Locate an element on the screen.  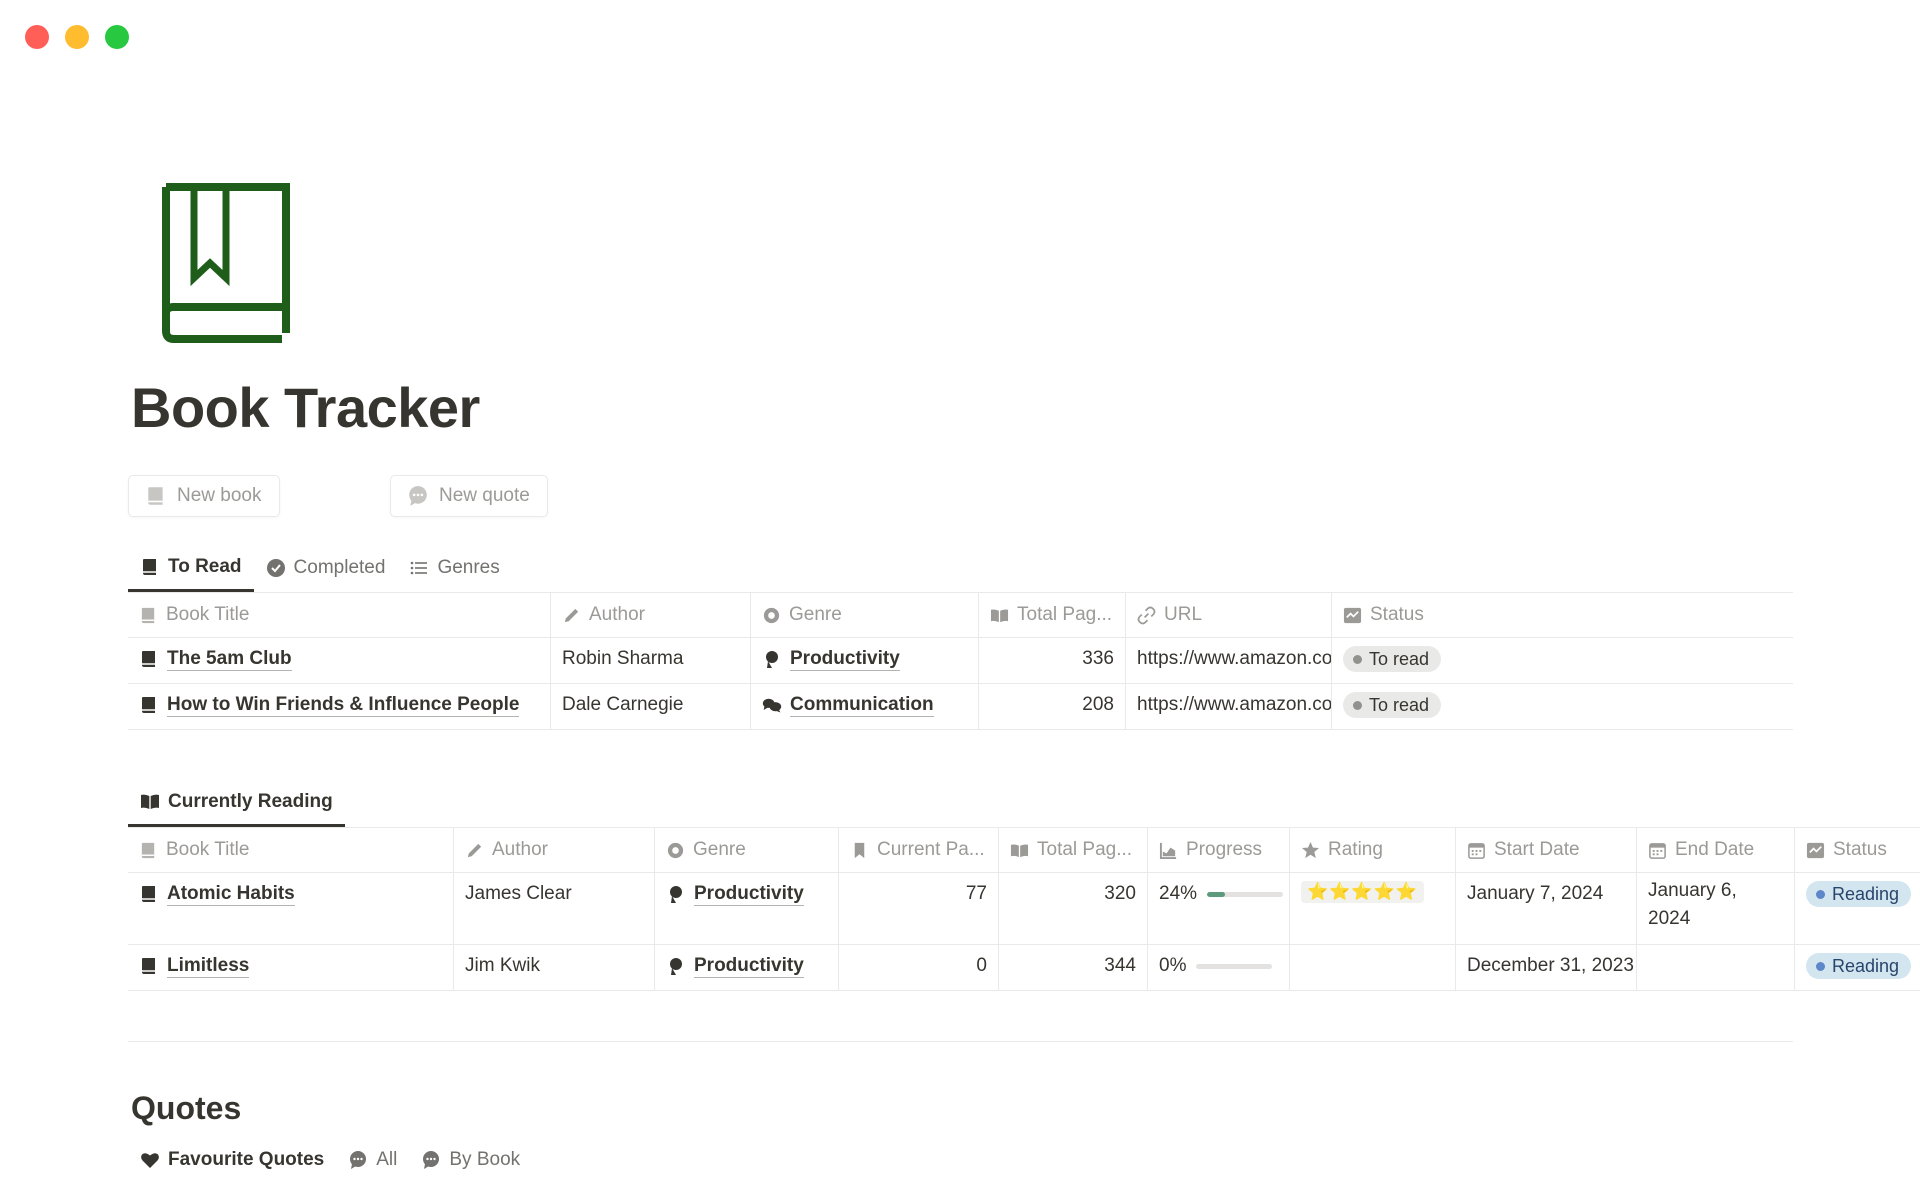
progress-bar-fill is located at coordinates (1216, 894).